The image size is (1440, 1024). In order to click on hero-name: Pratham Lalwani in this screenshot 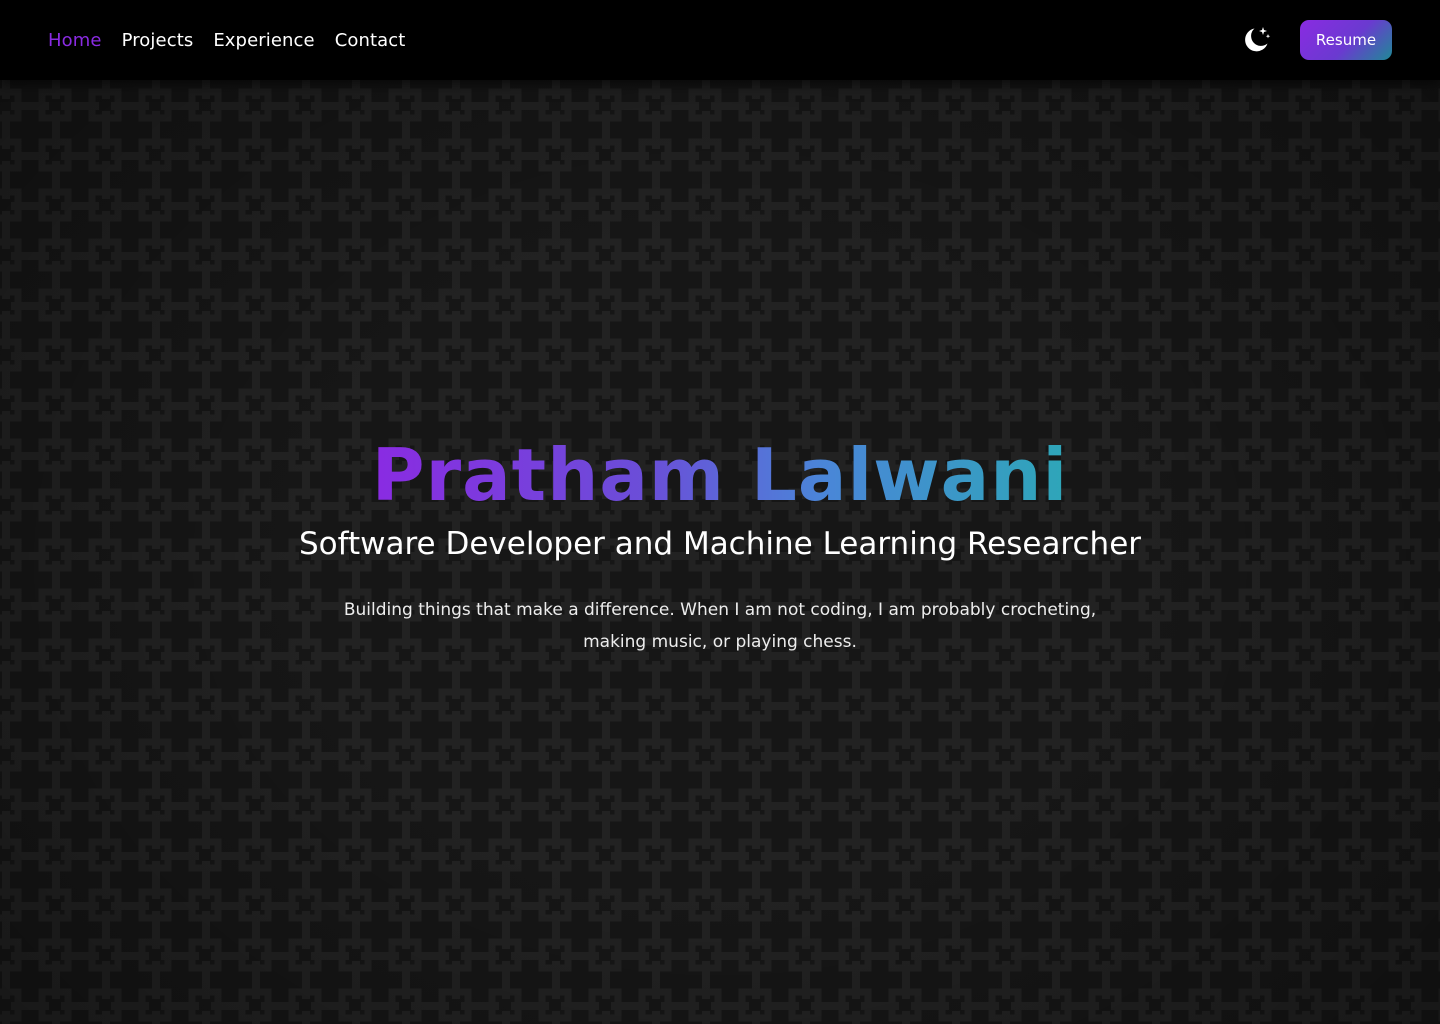, I will do `click(720, 475)`.